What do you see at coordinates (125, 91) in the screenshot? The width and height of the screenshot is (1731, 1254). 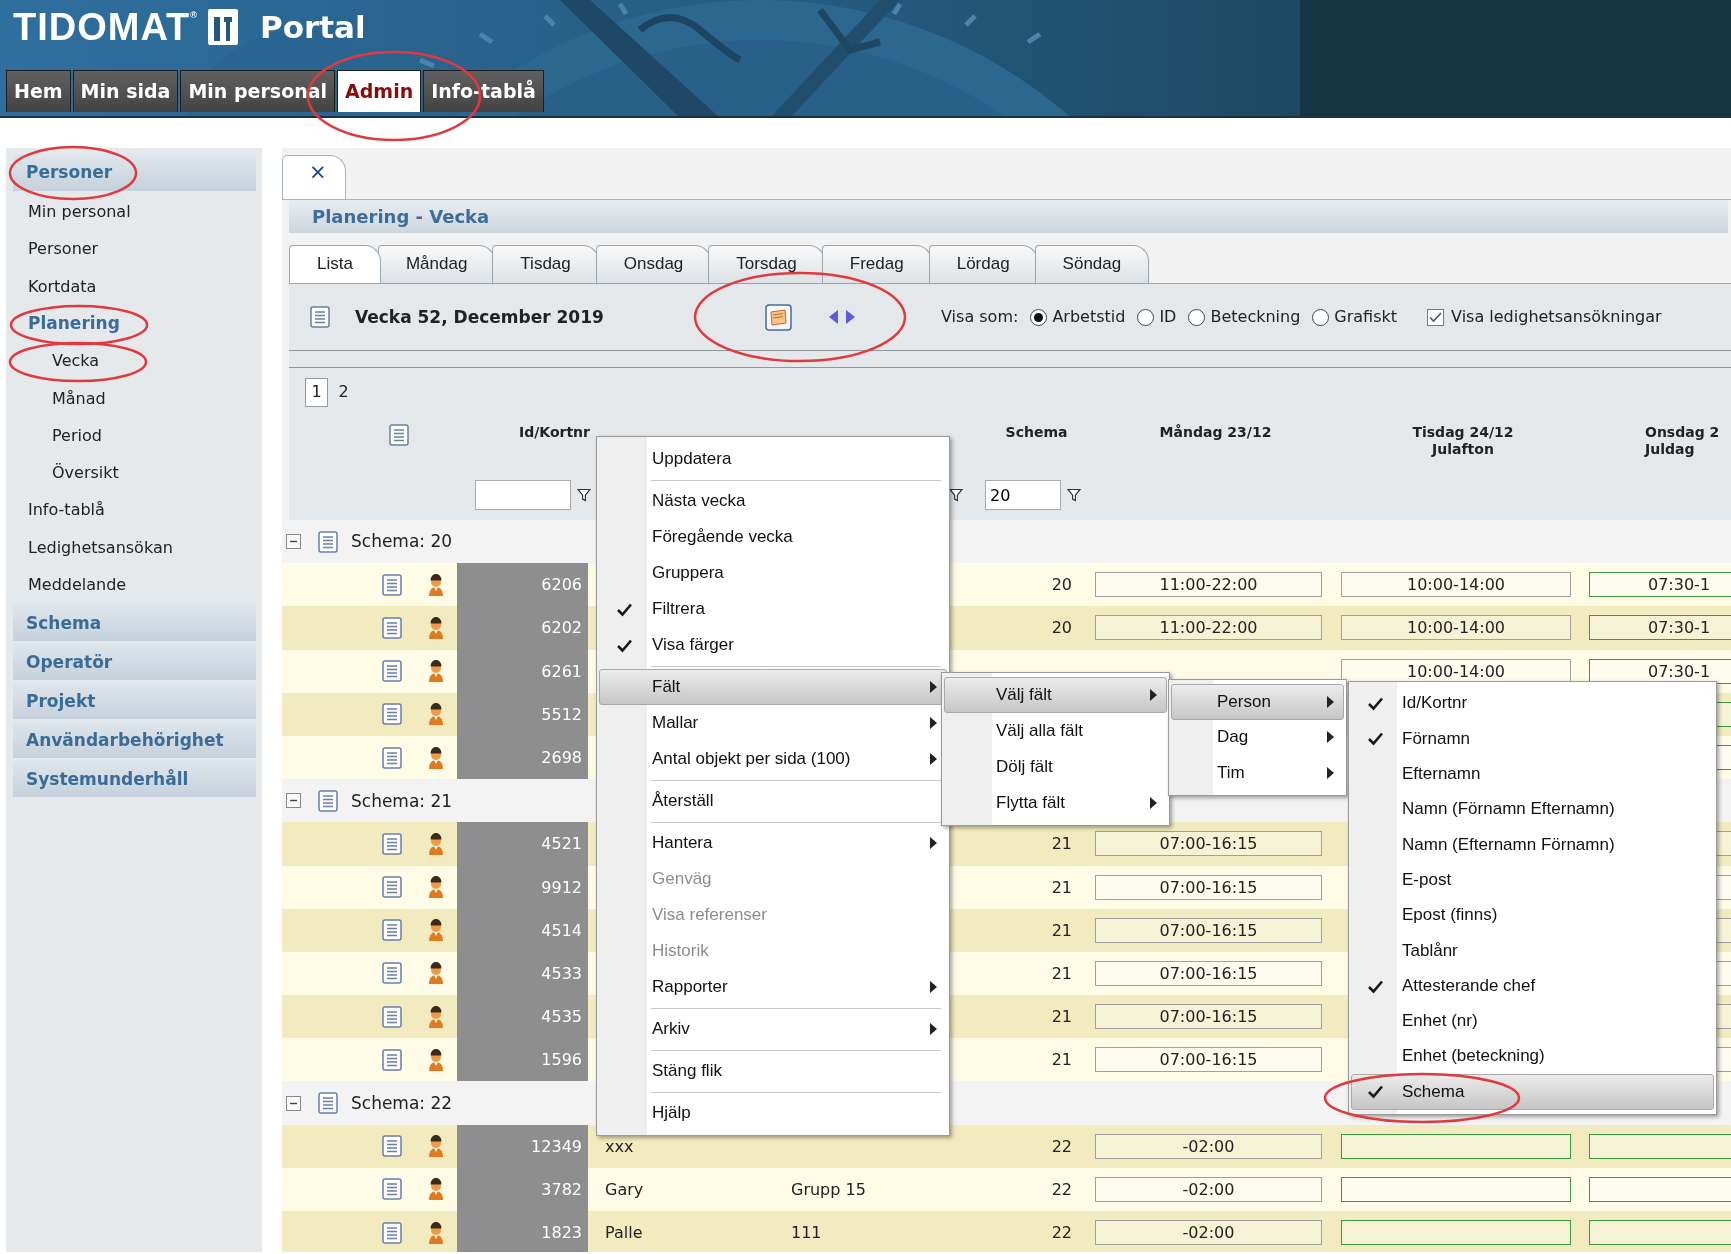 I see `nav-tab: Min sida` at bounding box center [125, 91].